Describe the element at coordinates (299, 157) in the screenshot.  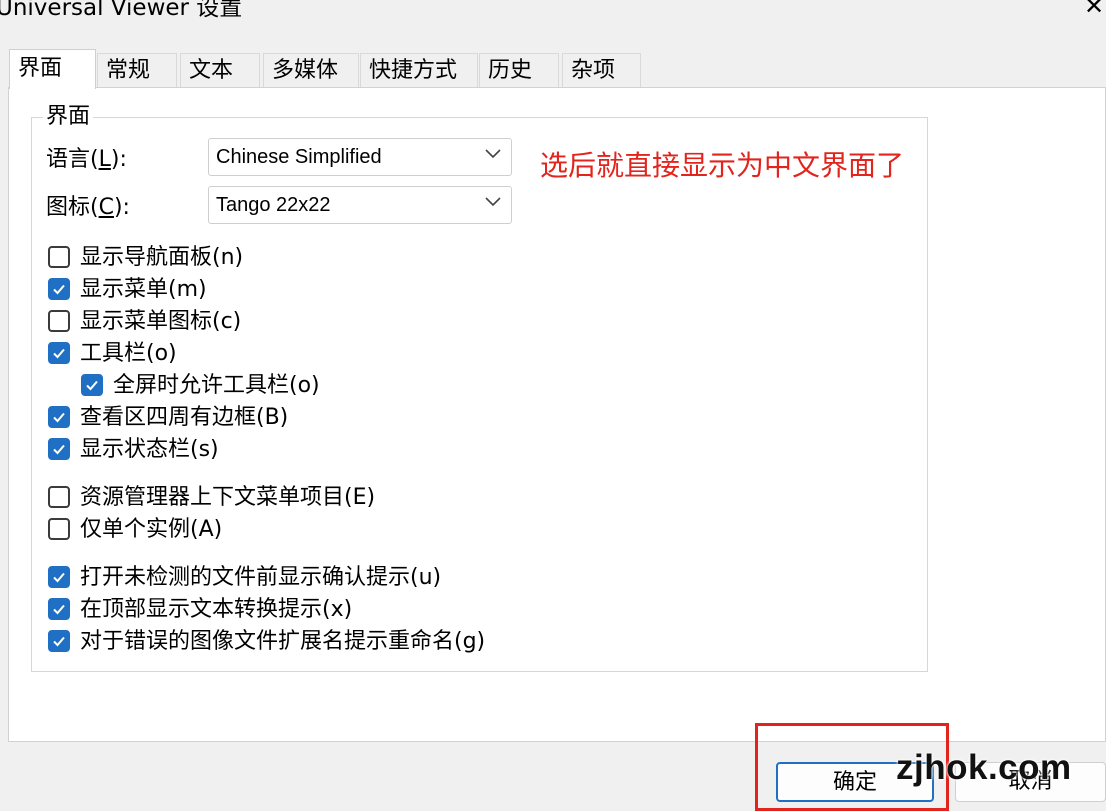
I see `language-value: Chinese Simplified` at that location.